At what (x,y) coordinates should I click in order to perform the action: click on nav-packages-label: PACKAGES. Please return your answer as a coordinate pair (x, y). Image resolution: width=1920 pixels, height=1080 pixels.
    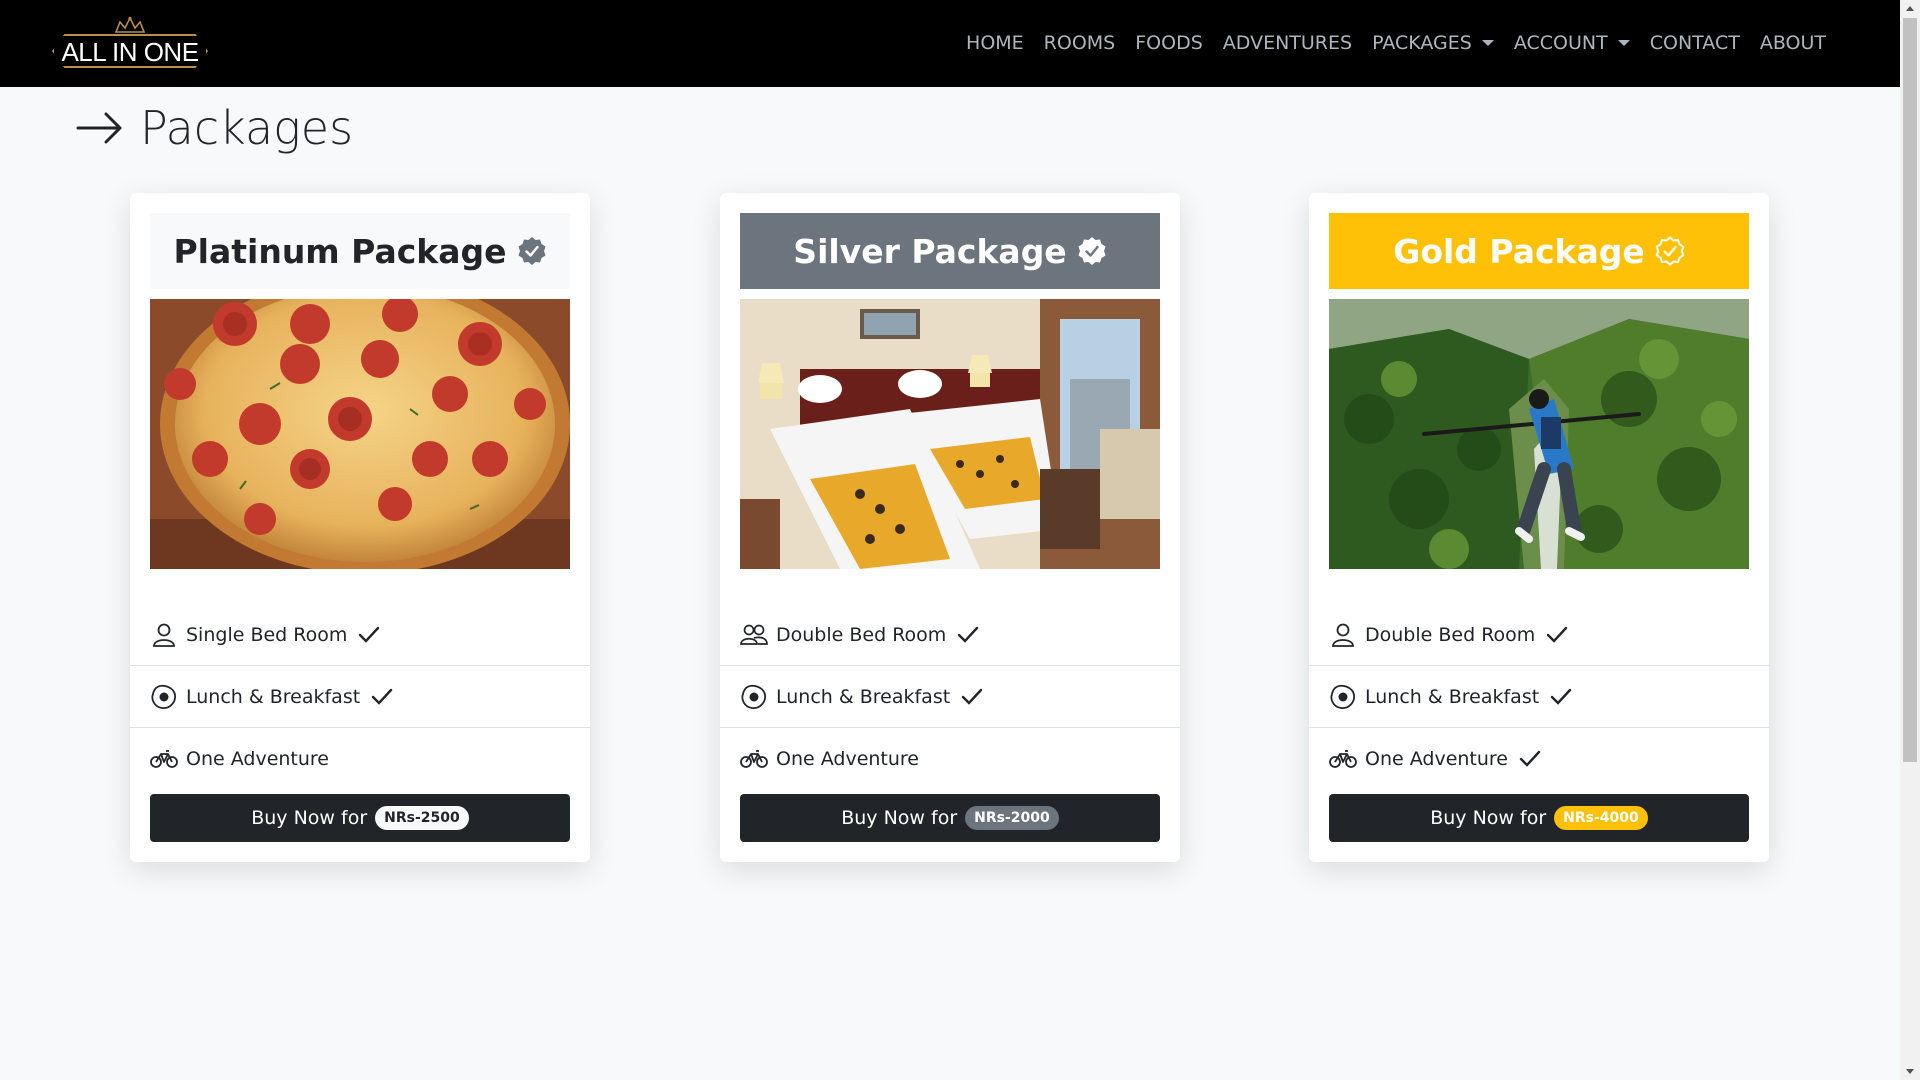
    Looking at the image, I should click on (1422, 43).